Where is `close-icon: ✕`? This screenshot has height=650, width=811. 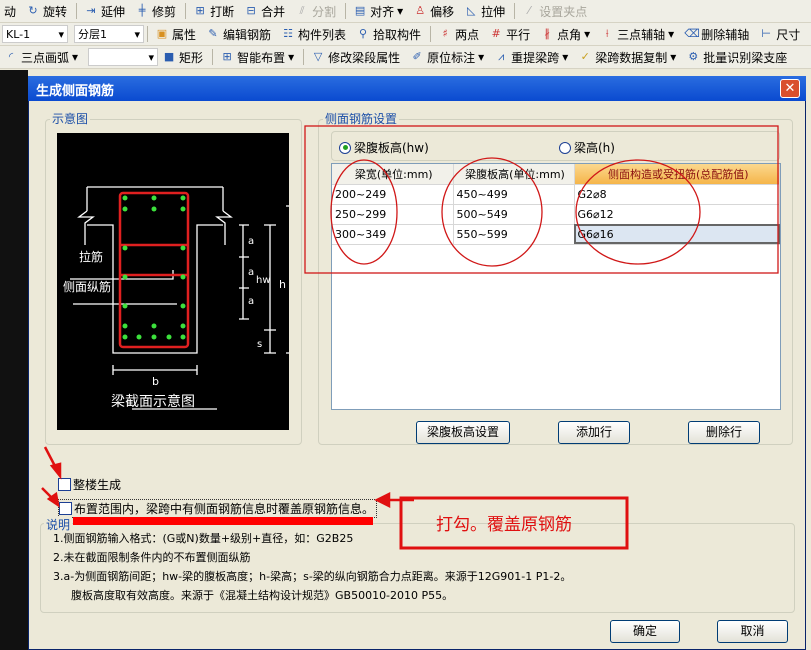 close-icon: ✕ is located at coordinates (790, 88).